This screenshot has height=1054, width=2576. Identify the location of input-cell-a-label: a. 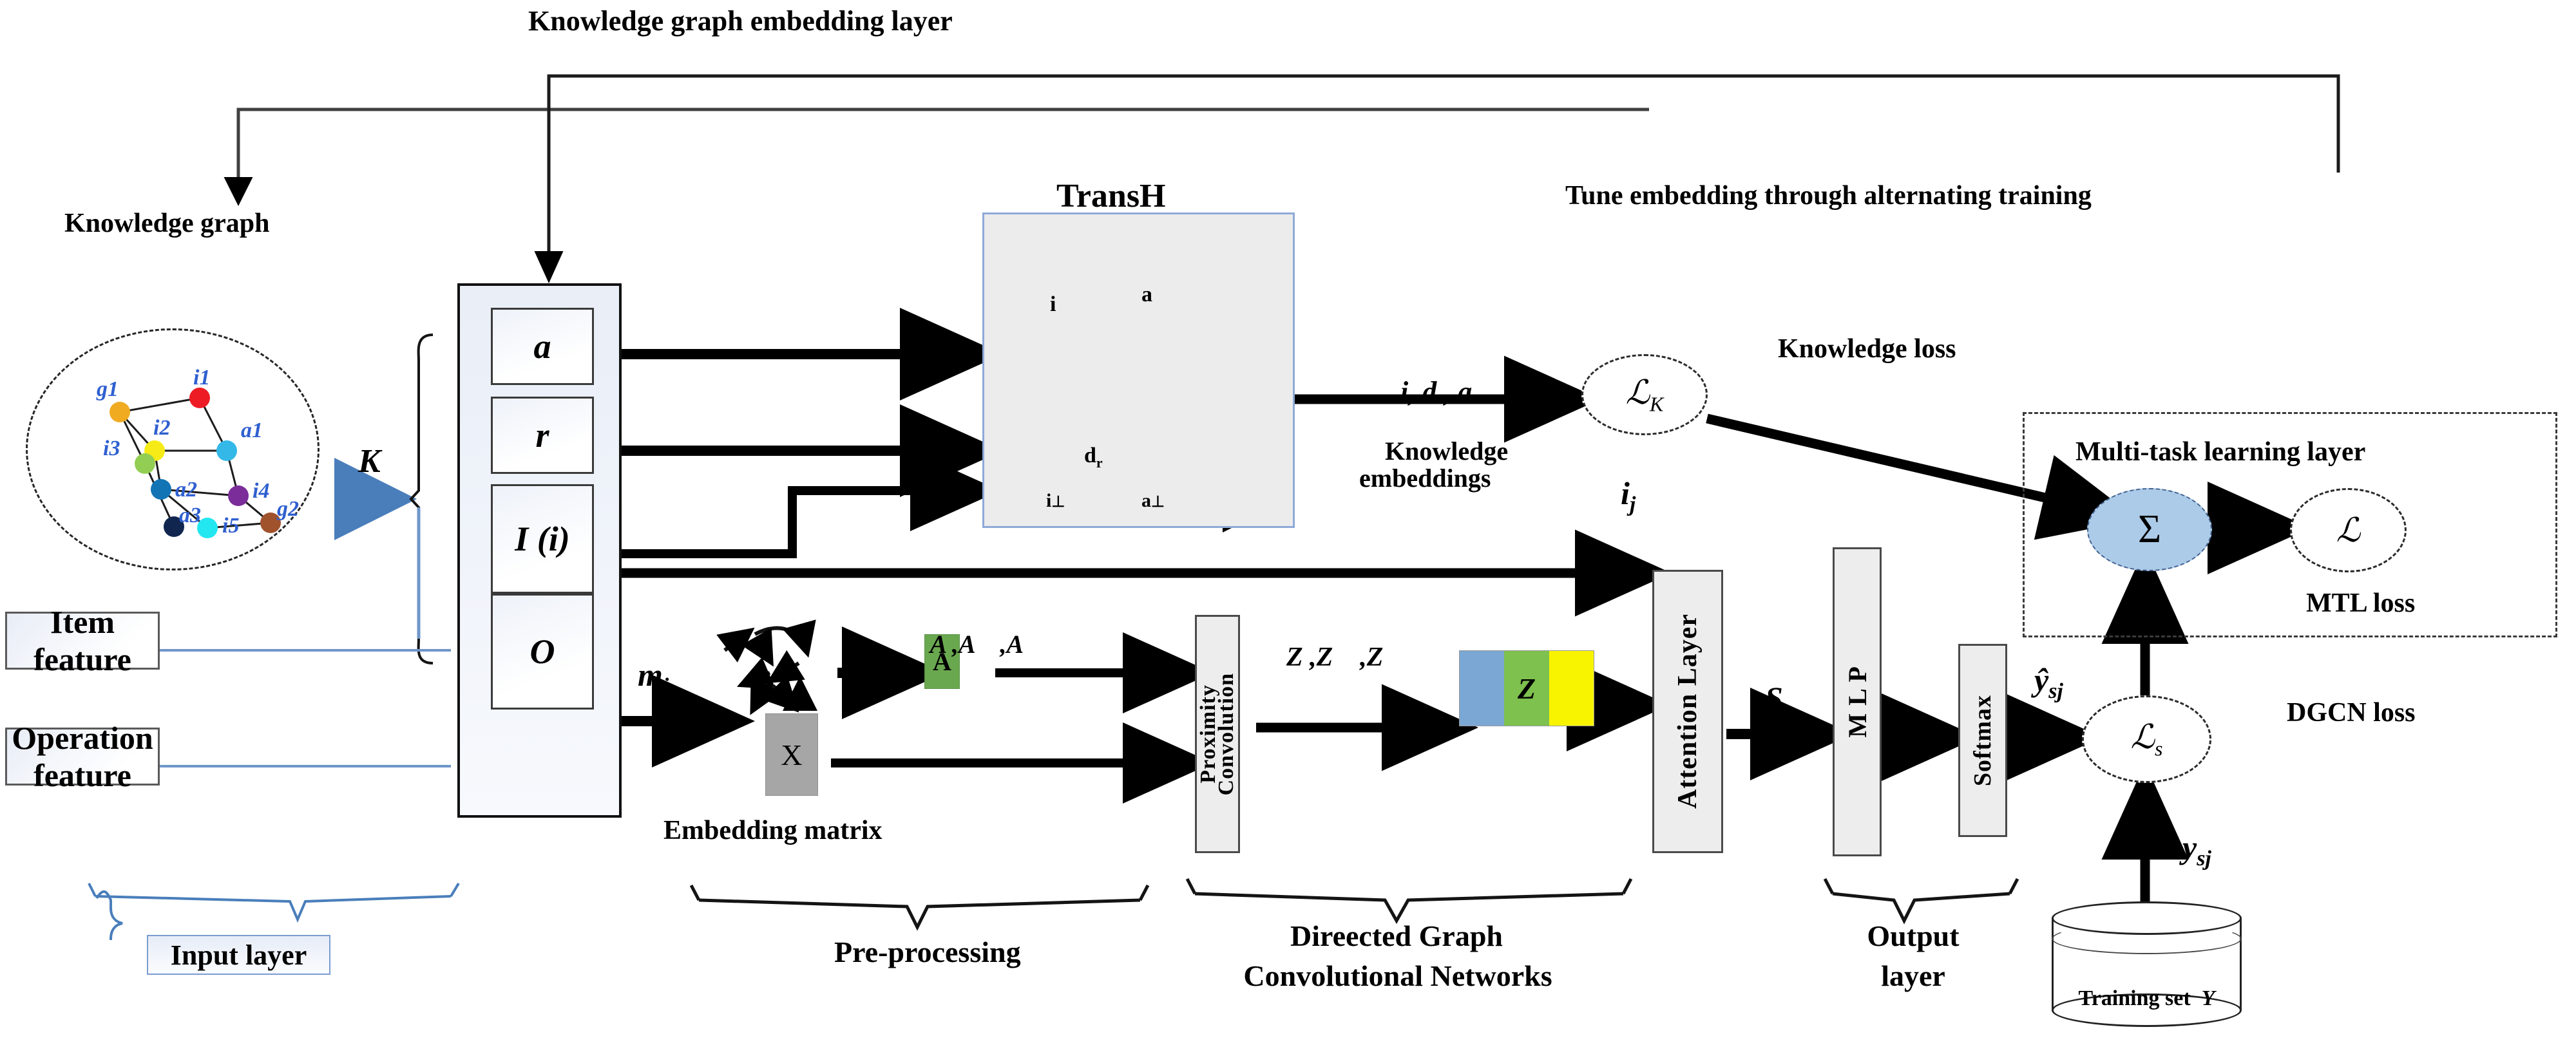
(542, 347).